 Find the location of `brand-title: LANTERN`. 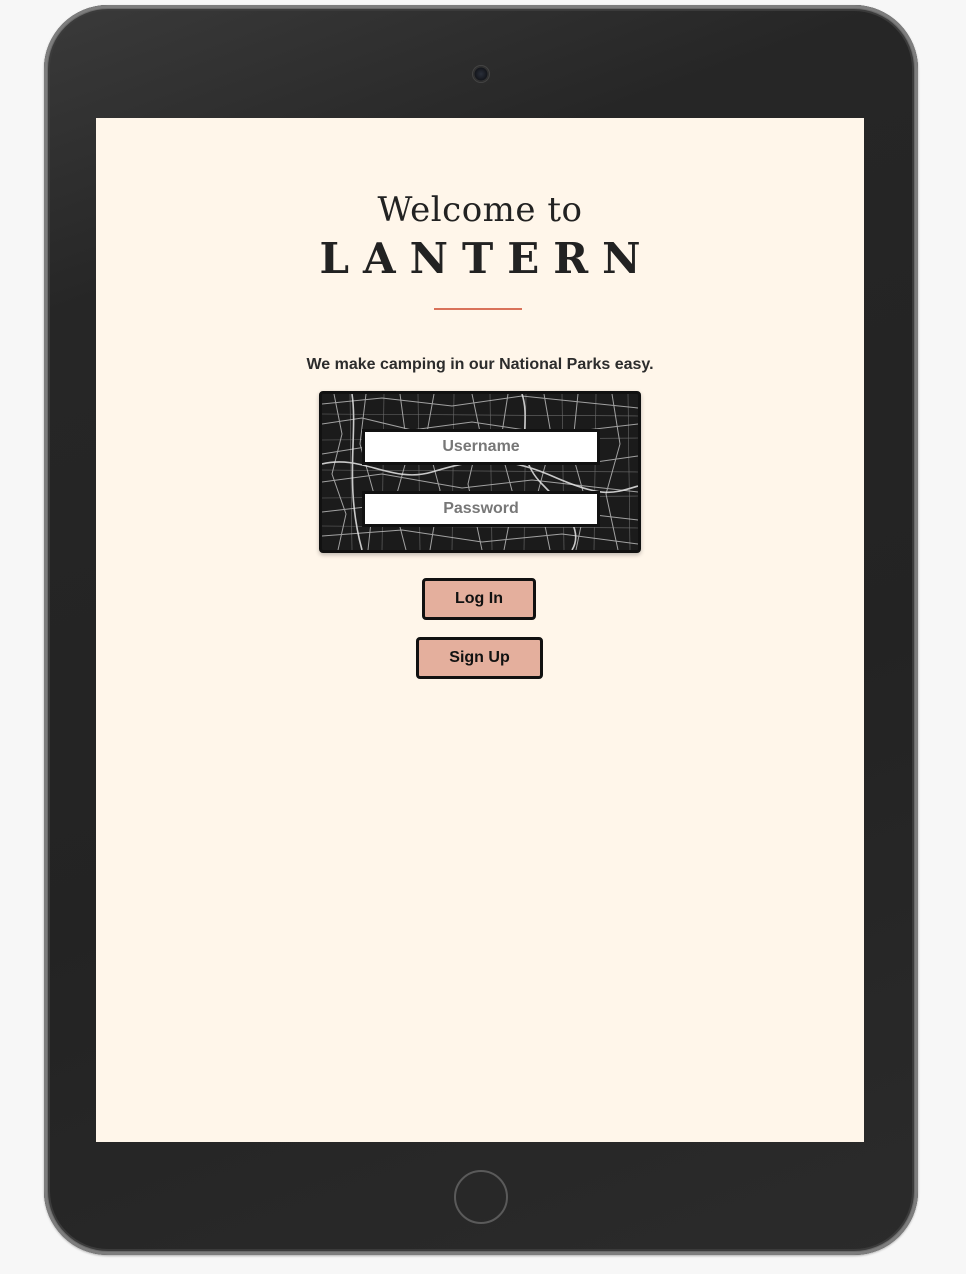

brand-title: LANTERN is located at coordinates (487, 258).